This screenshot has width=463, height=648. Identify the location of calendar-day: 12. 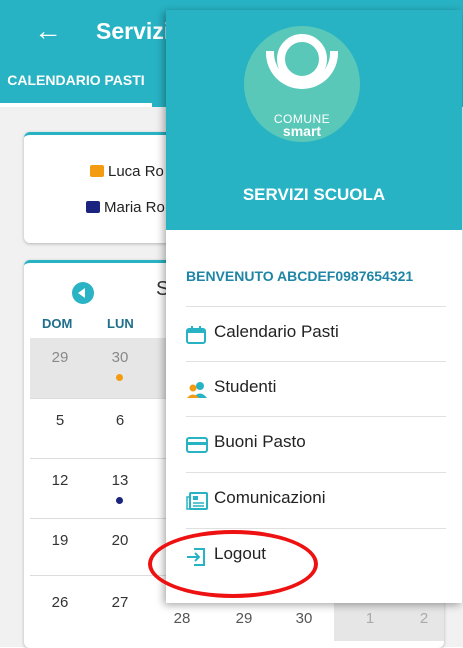
(60, 480).